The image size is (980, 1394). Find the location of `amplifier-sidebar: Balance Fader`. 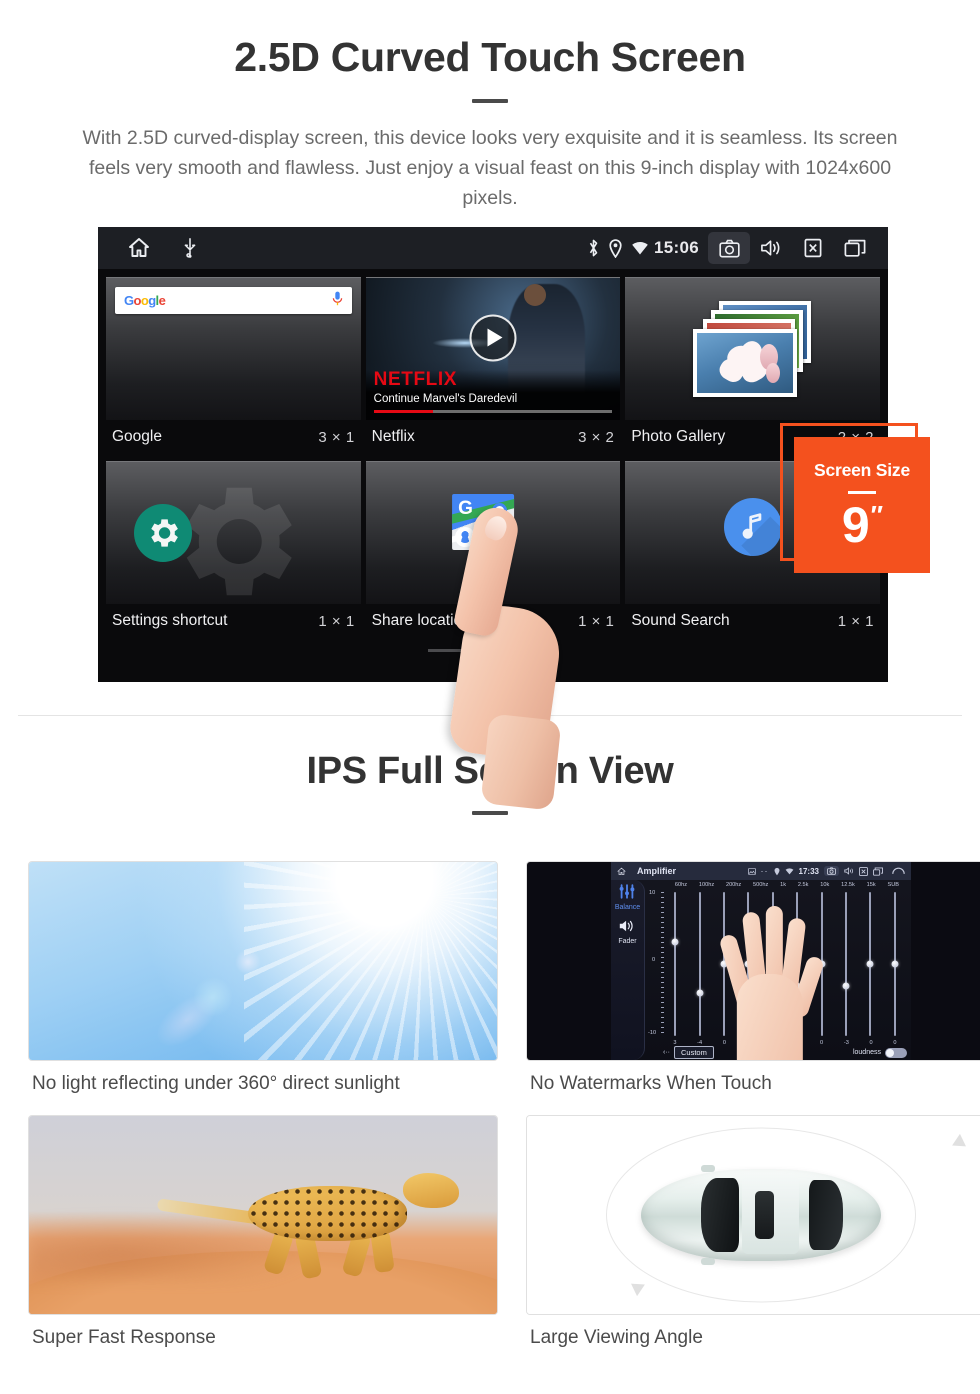

amplifier-sidebar: Balance Fader is located at coordinates (628, 970).